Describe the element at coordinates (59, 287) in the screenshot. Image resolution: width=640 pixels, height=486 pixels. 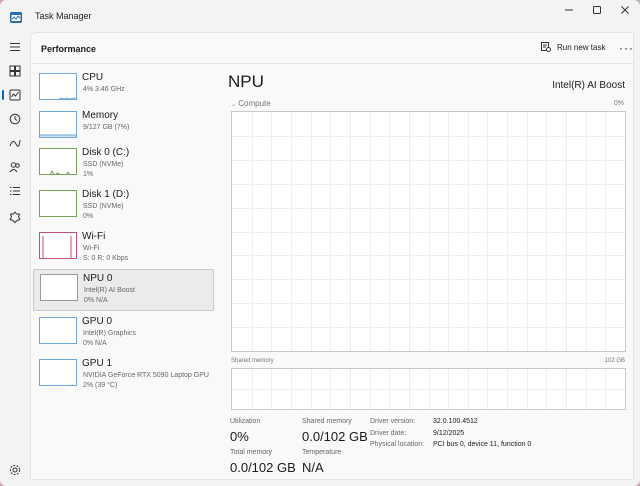
I see `npu-thumbnail-graph` at that location.